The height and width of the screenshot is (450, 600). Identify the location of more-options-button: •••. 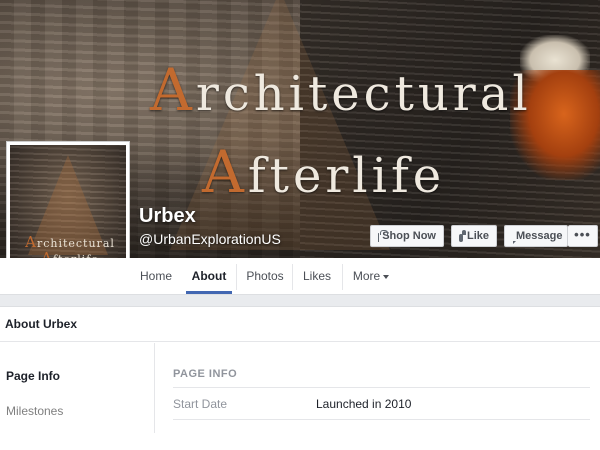
(583, 236).